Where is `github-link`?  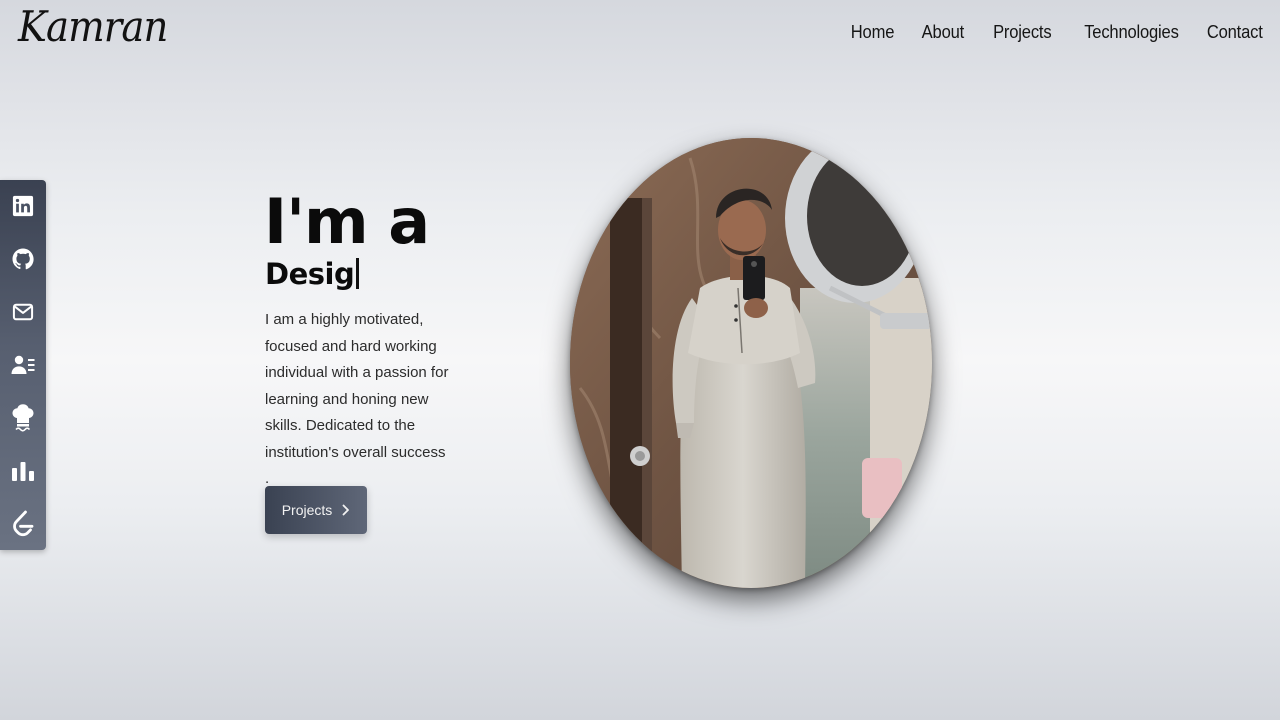 github-link is located at coordinates (23, 259).